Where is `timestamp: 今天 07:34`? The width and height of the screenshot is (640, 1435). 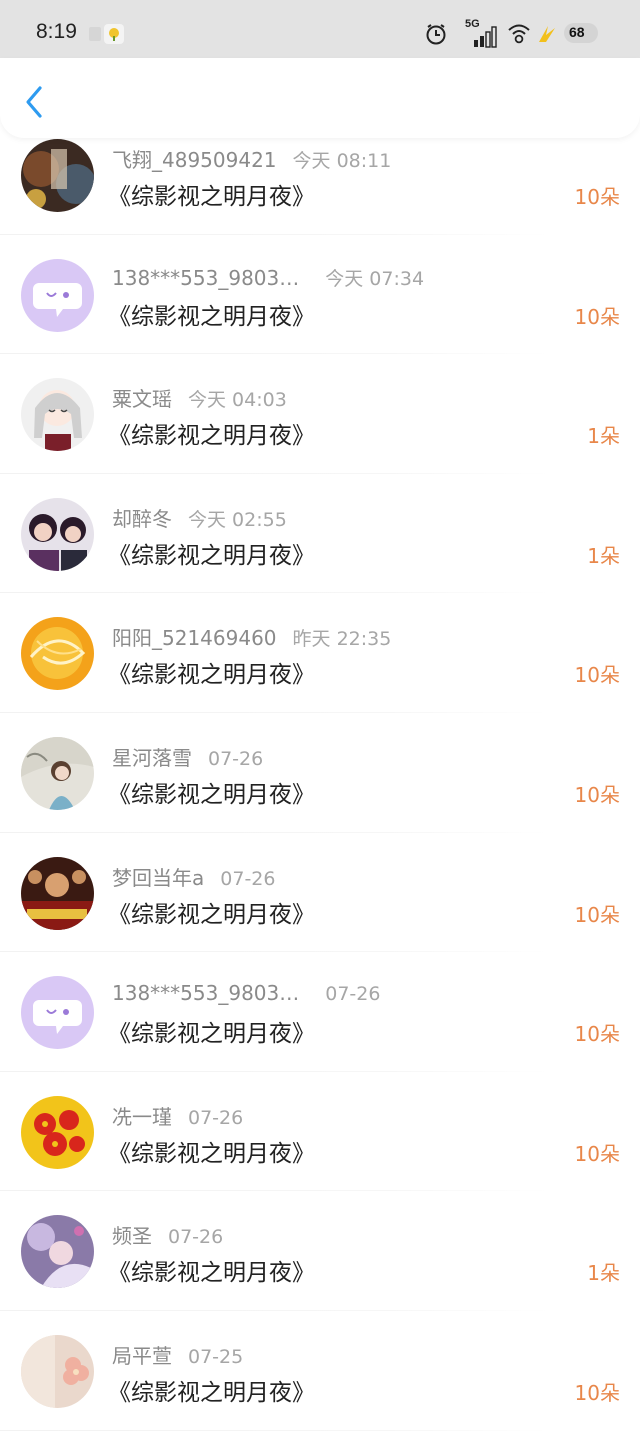 timestamp: 今天 07:34 is located at coordinates (375, 278).